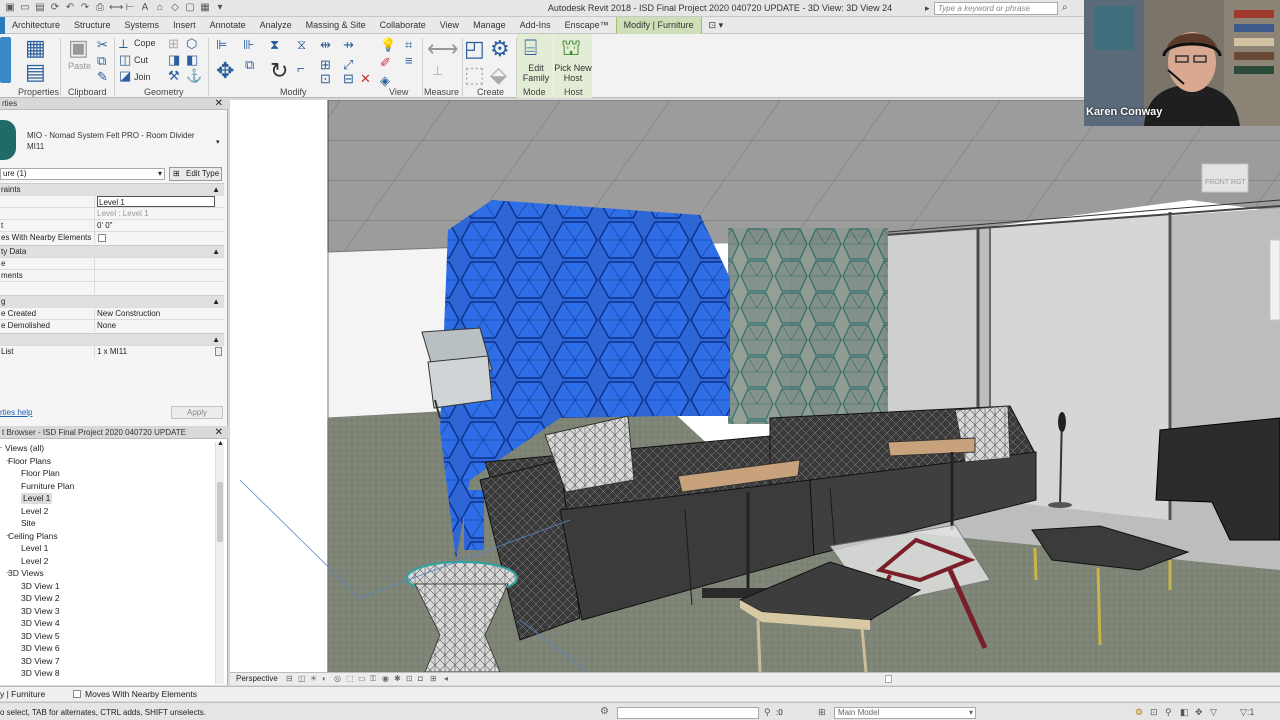 The width and height of the screenshot is (1280, 720). What do you see at coordinates (536, 73) in the screenshot?
I see `edit-family-label: Edit Family` at bounding box center [536, 73].